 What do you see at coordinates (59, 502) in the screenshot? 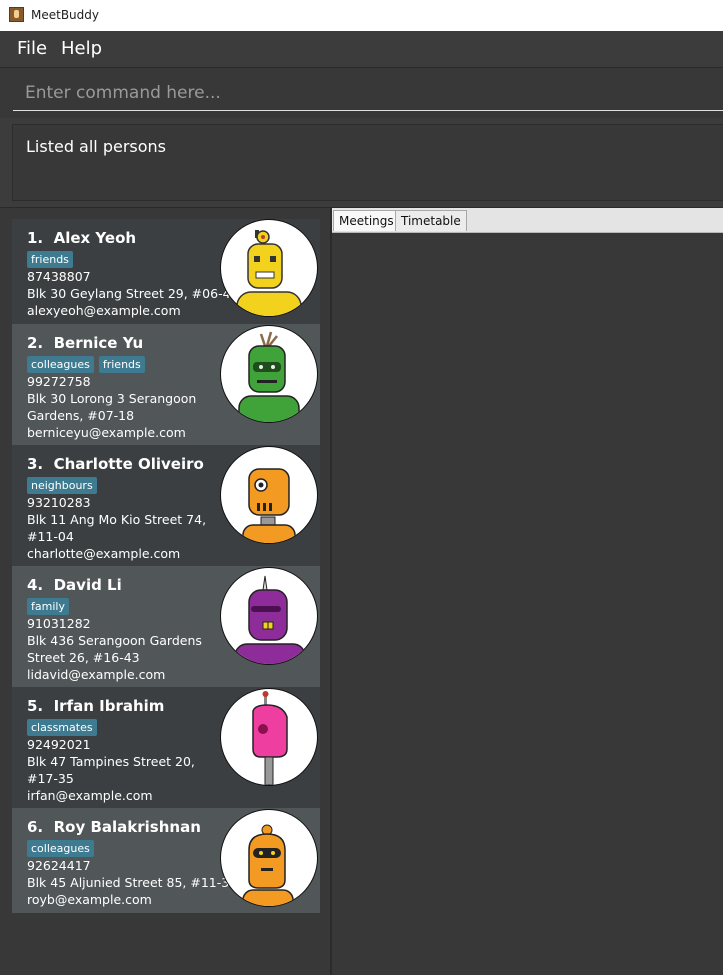
I see `person-phone: 93210283` at bounding box center [59, 502].